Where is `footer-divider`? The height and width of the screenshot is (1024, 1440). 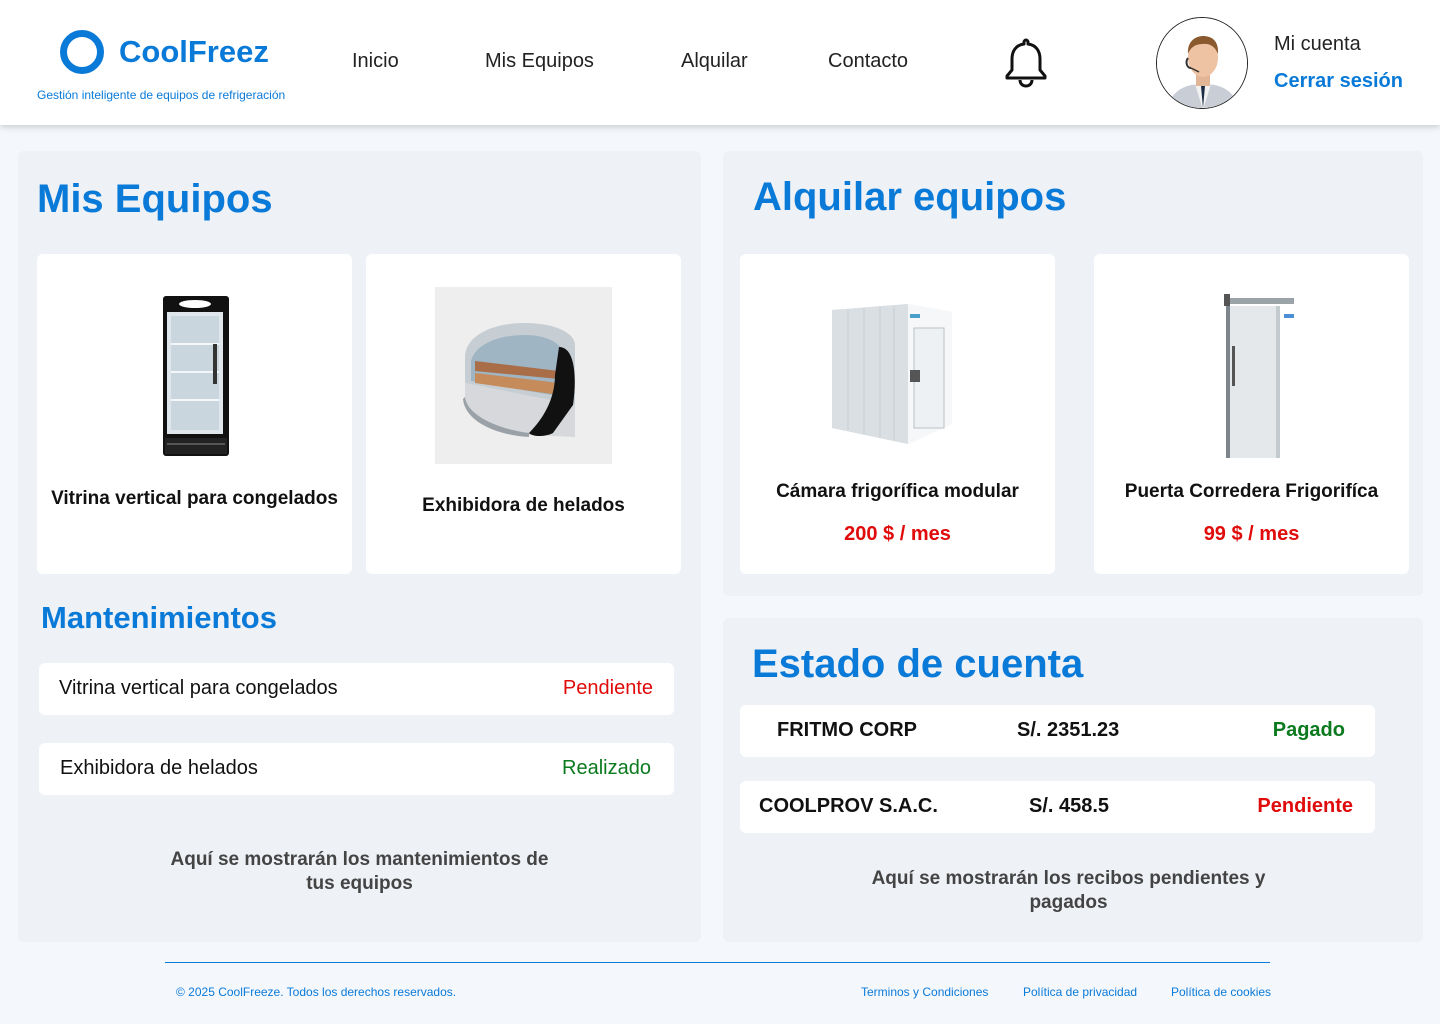
footer-divider is located at coordinates (717, 962).